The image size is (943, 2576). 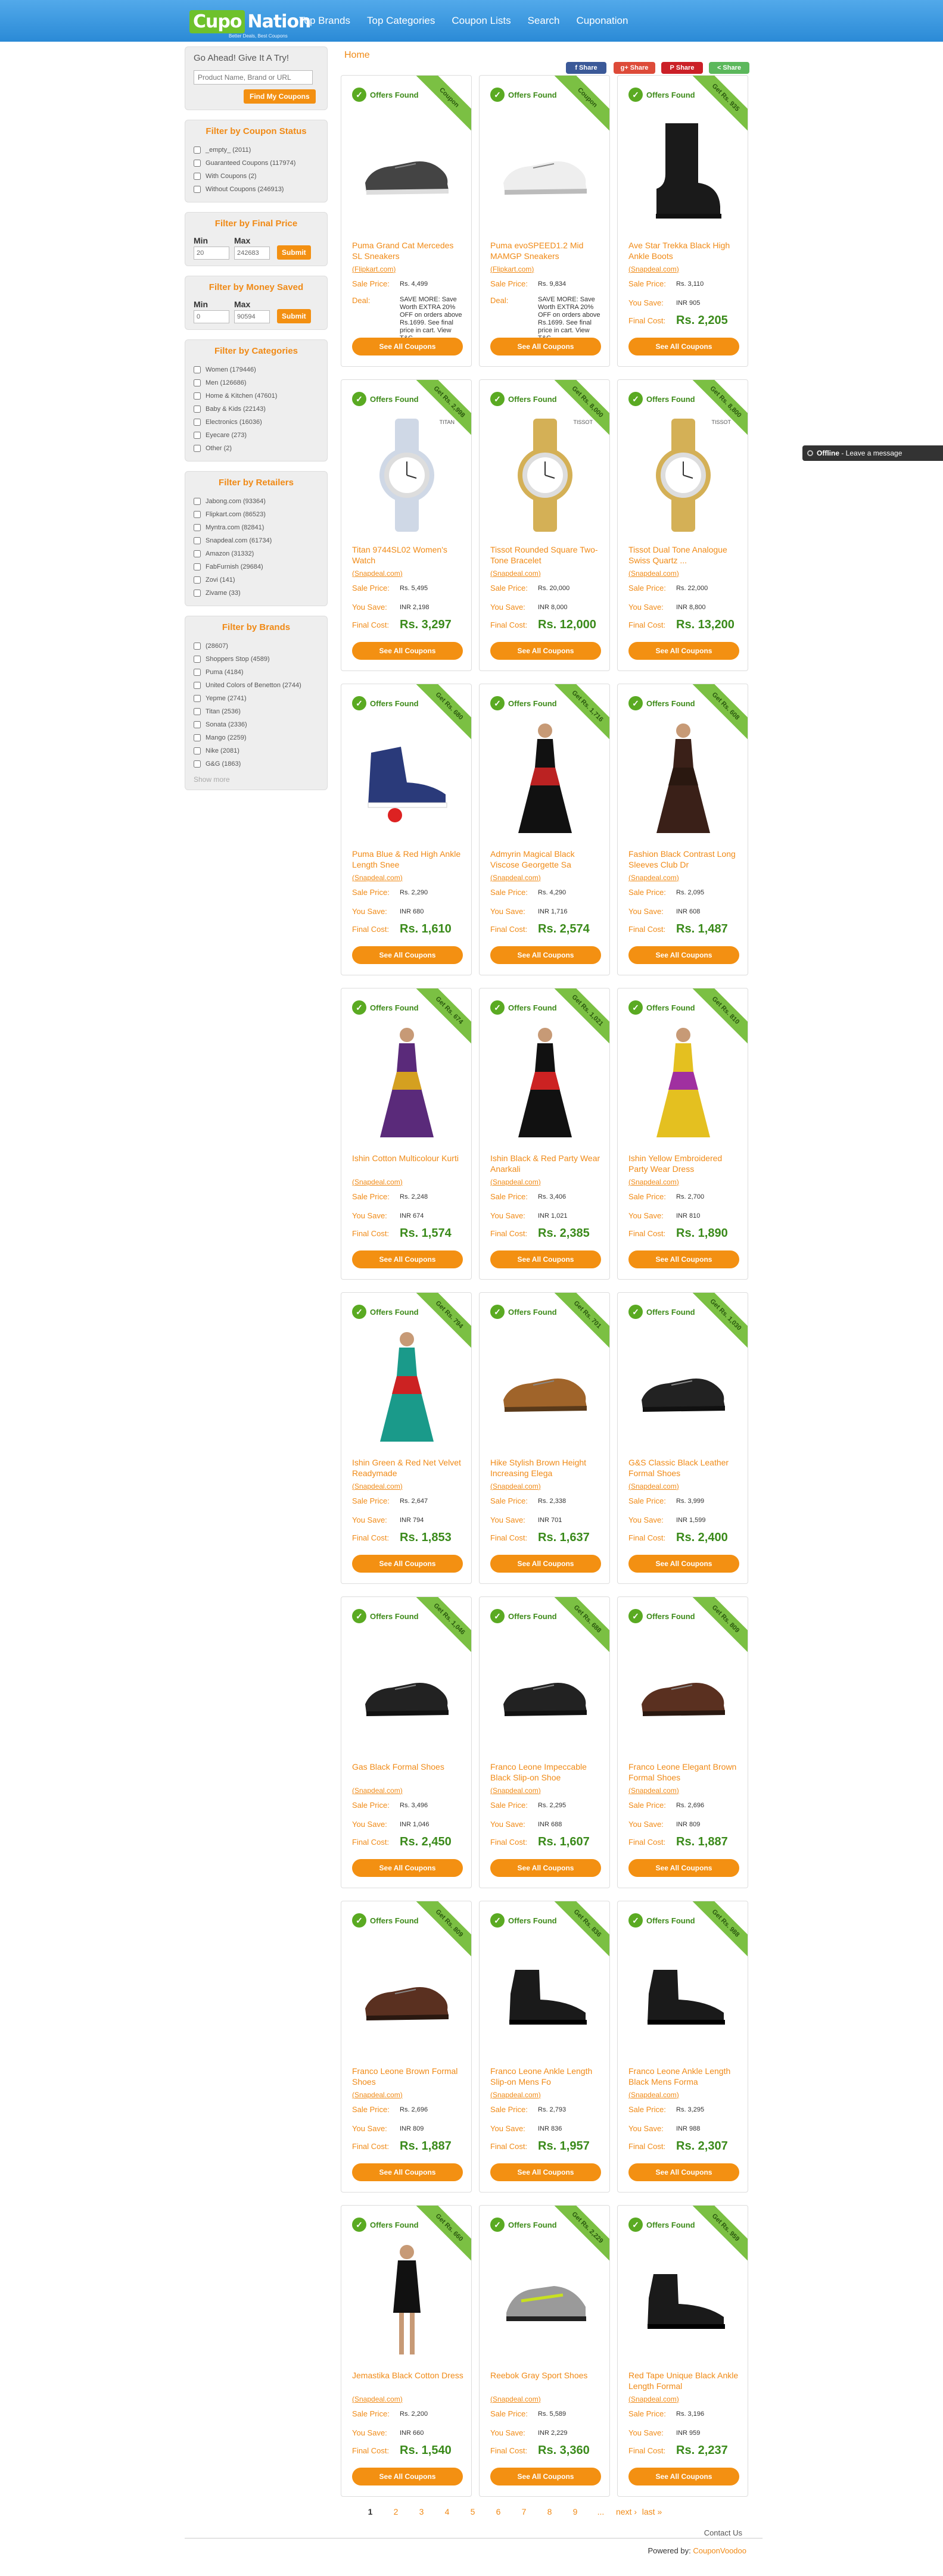 What do you see at coordinates (256, 396) in the screenshot?
I see `filter-option: Home & Kitchen (47601)` at bounding box center [256, 396].